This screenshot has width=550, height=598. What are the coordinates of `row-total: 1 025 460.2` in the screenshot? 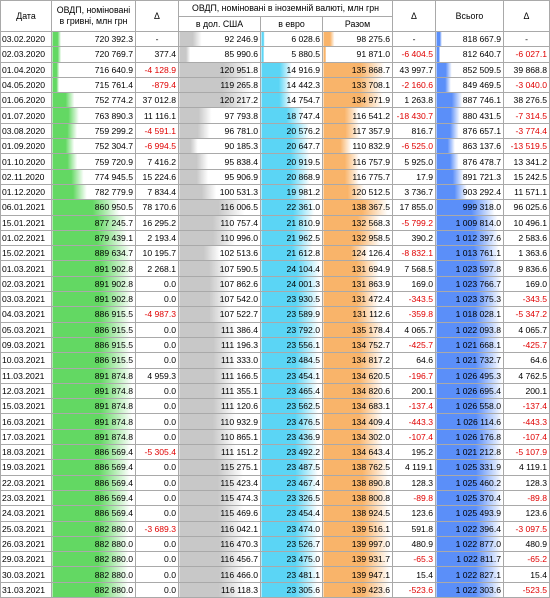 It's located at (469, 482).